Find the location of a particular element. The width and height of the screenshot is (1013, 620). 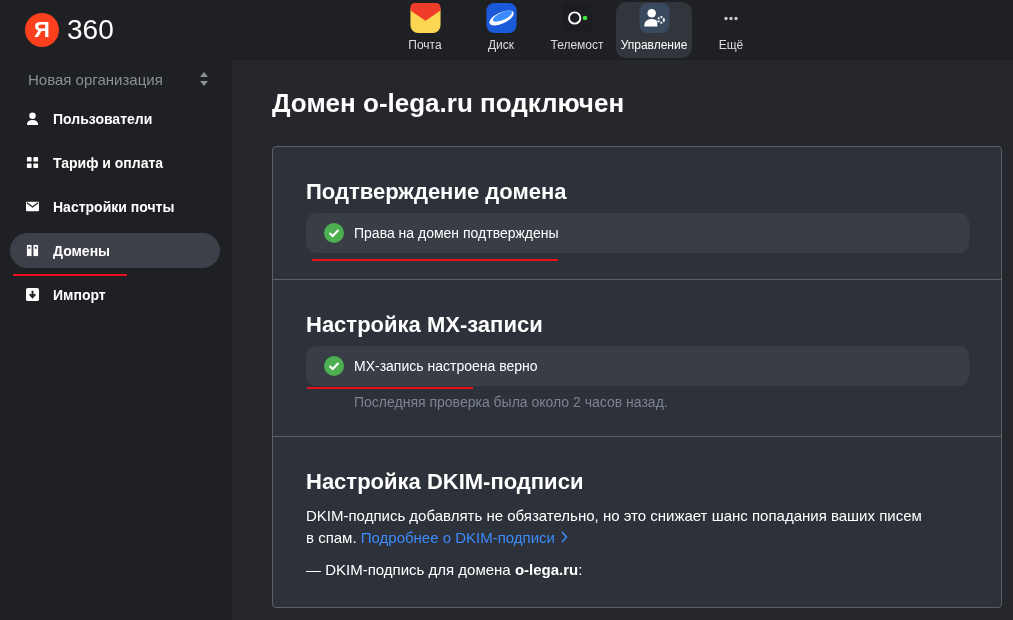

grid-icon is located at coordinates (32, 162).